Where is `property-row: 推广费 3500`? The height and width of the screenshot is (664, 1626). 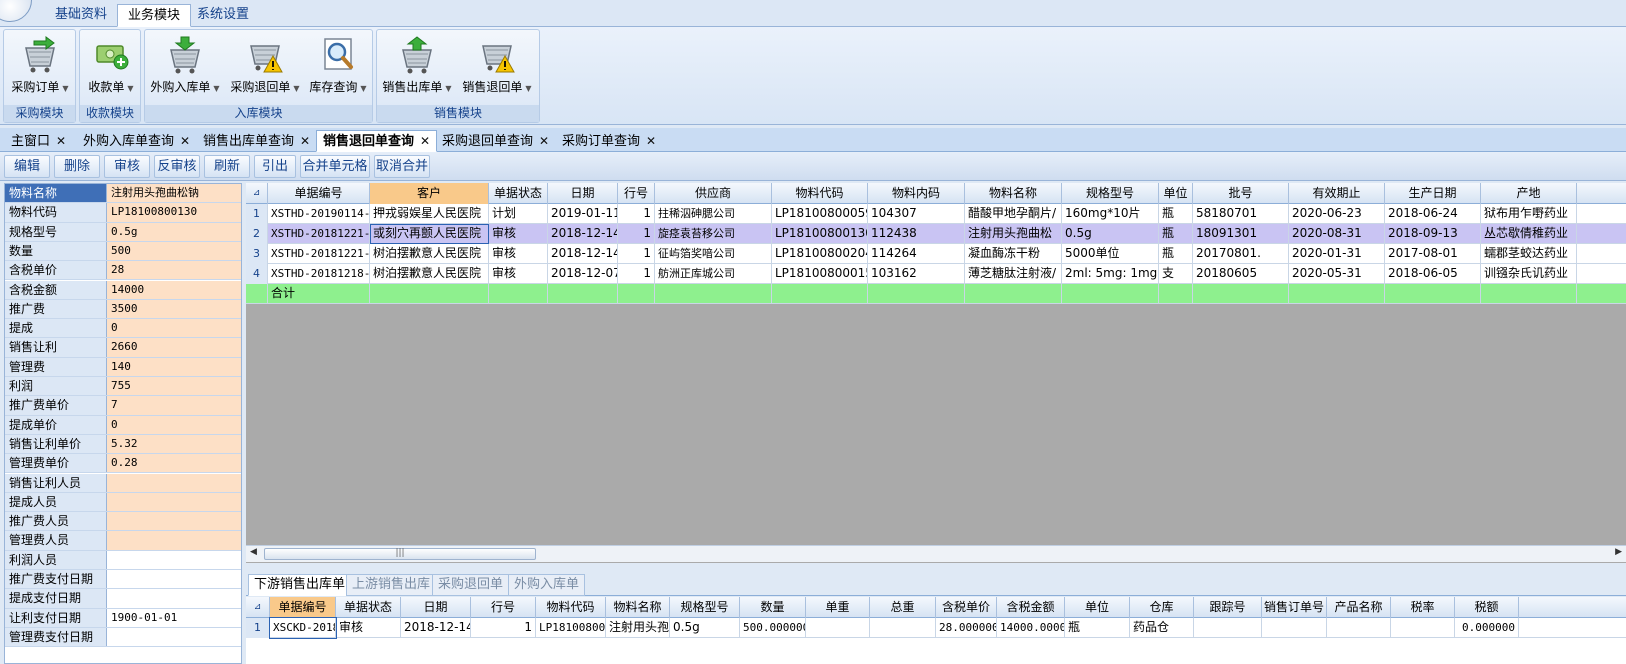
property-row: 推广费 3500 is located at coordinates (123, 309).